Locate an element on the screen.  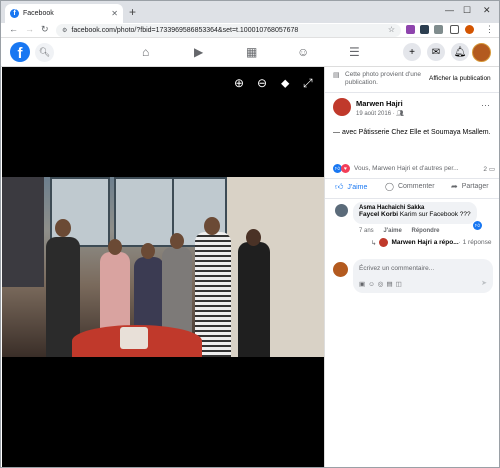
tag-icon: ⬥ is located at coordinates (285, 83).